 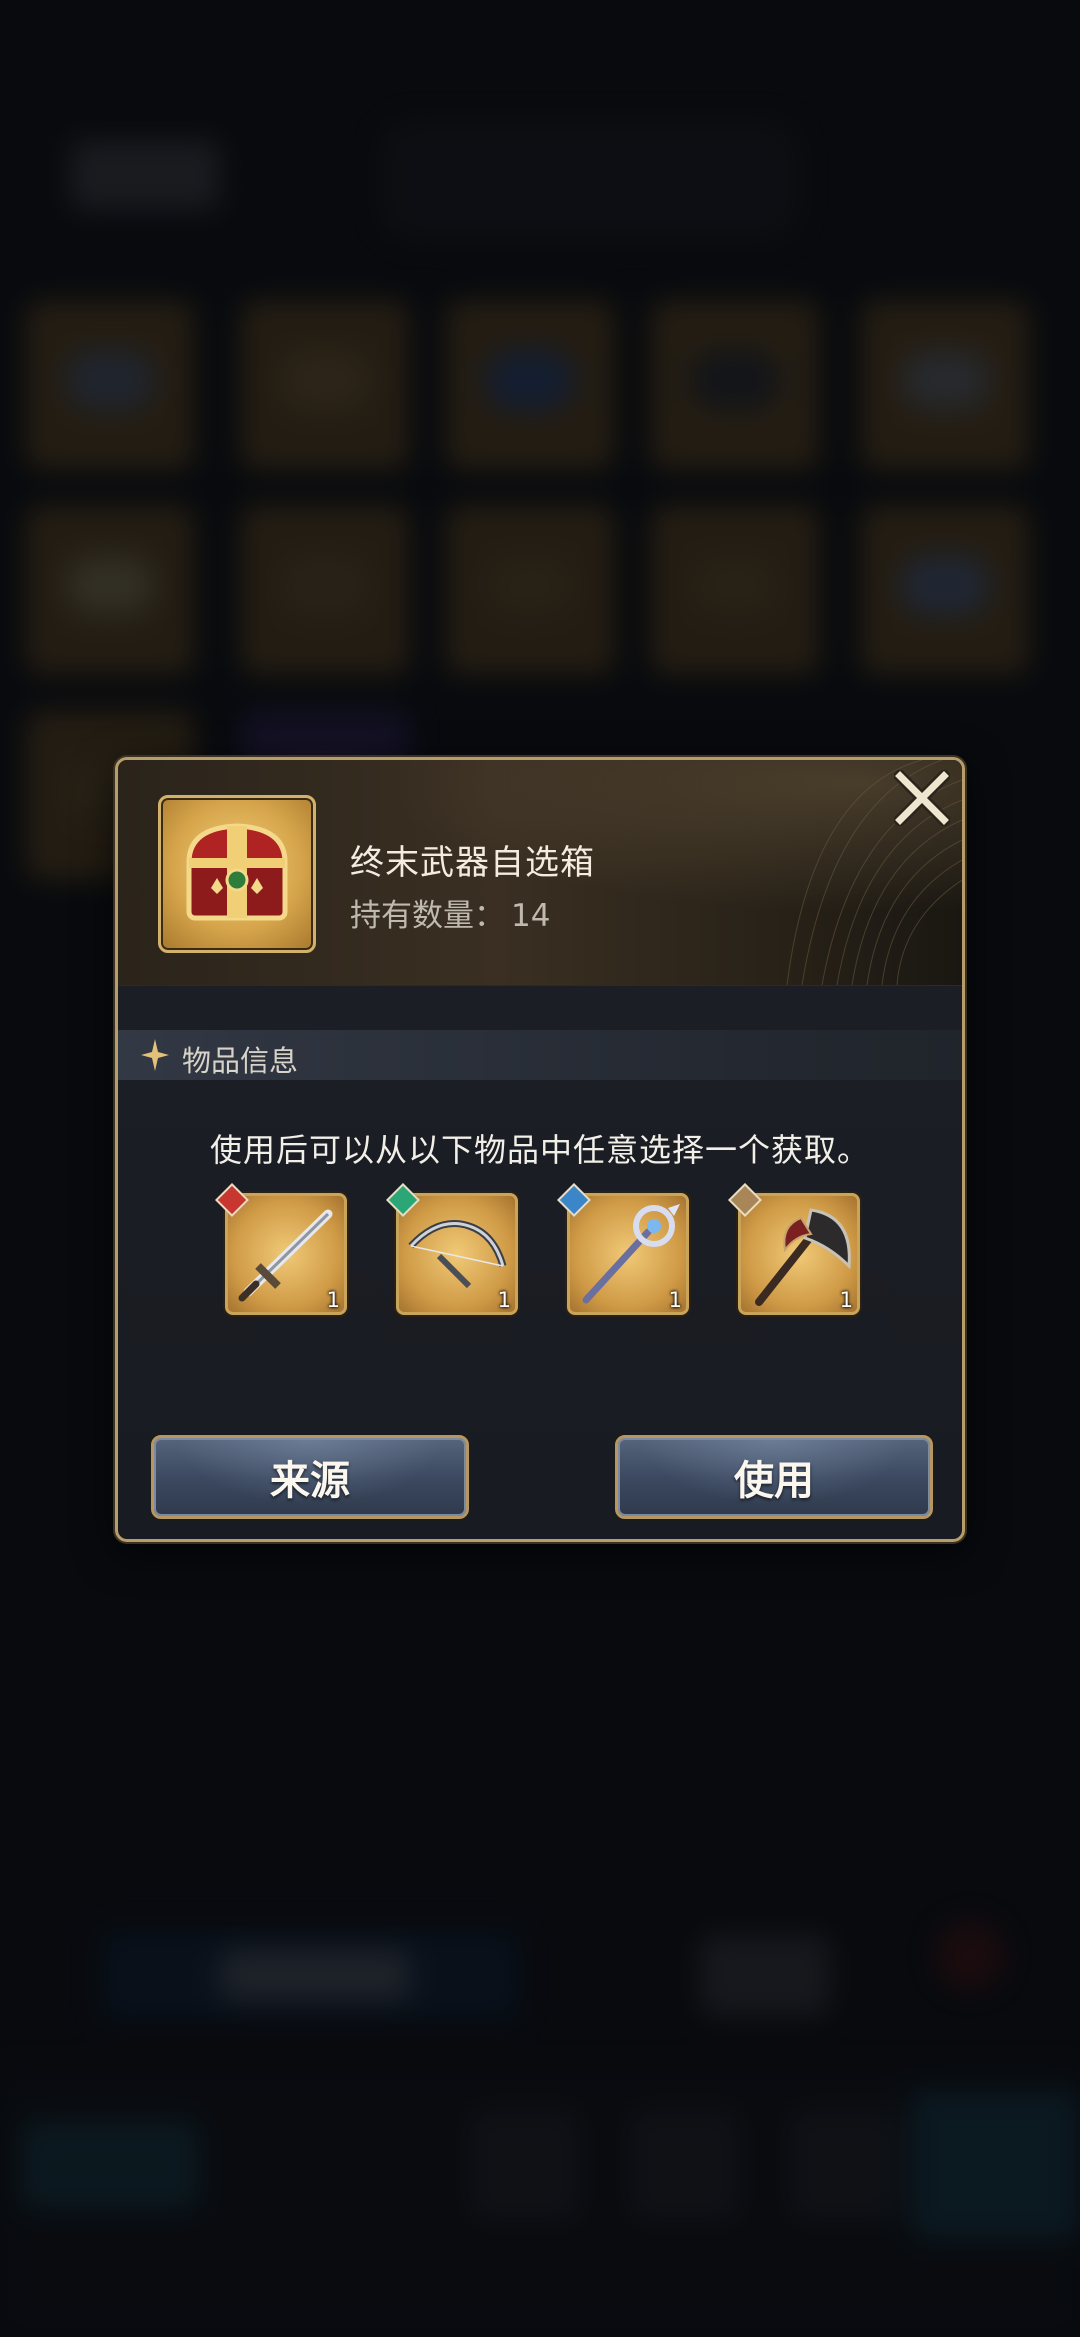 What do you see at coordinates (540, 1055) in the screenshot?
I see `section-header: 物品信息` at bounding box center [540, 1055].